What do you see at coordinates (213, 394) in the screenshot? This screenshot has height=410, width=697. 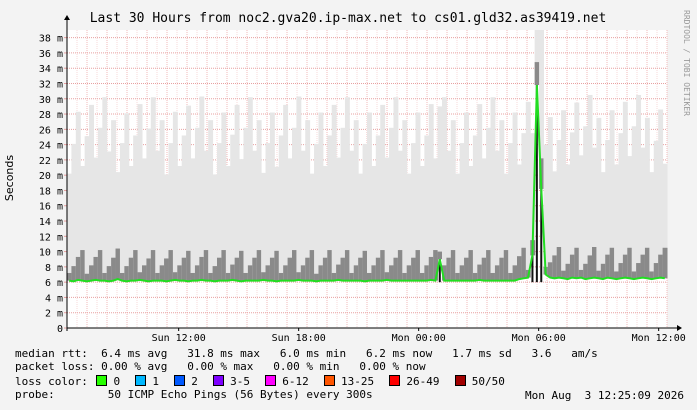 I see `probe-text: 50 ICMP Echo Pings (56 Bytes) every 300s` at bounding box center [213, 394].